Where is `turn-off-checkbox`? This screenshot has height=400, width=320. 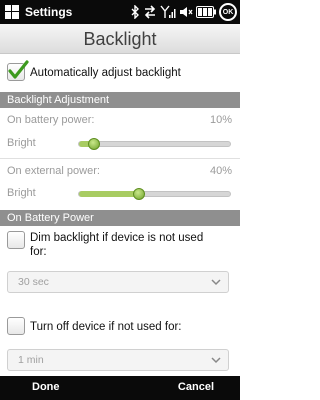
turn-off-checkbox is located at coordinates (16, 326).